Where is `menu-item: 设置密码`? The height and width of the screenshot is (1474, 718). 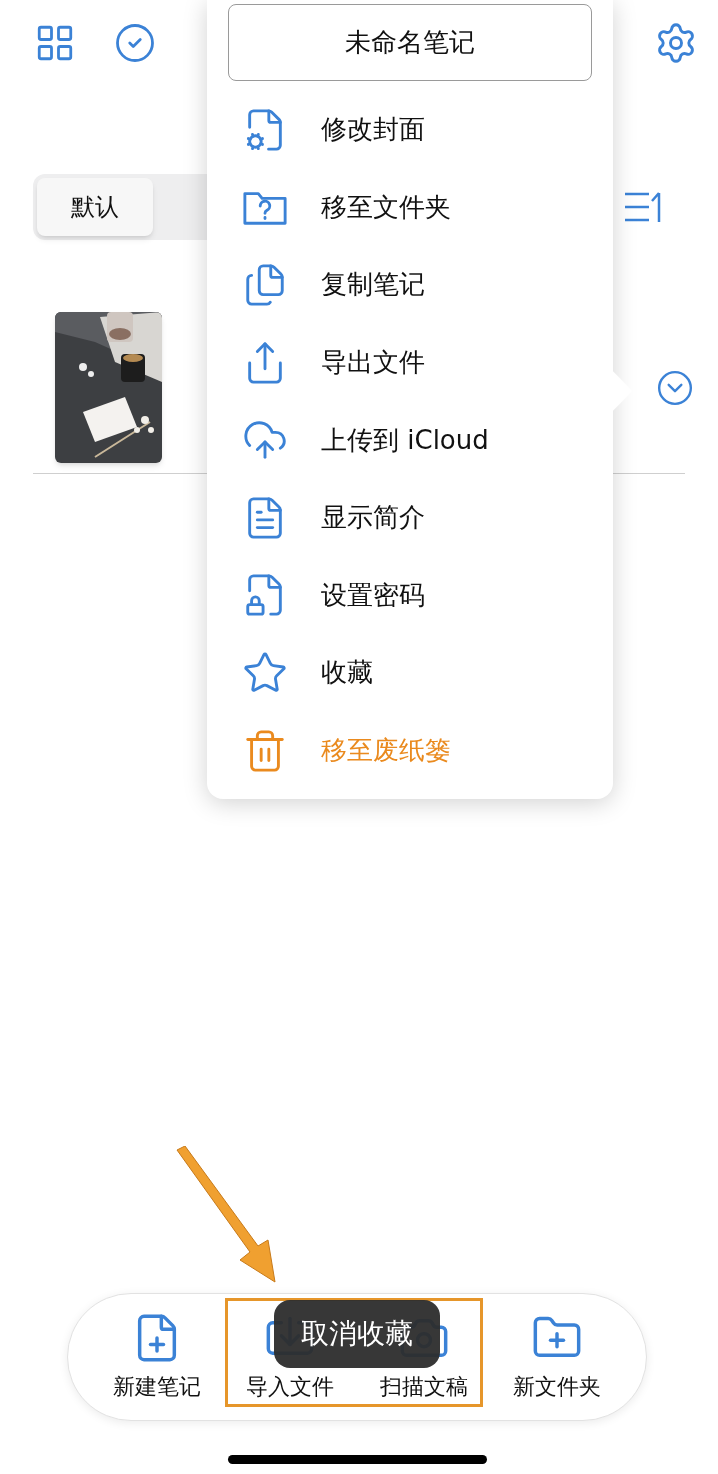
menu-item: 设置密码 is located at coordinates (410, 595).